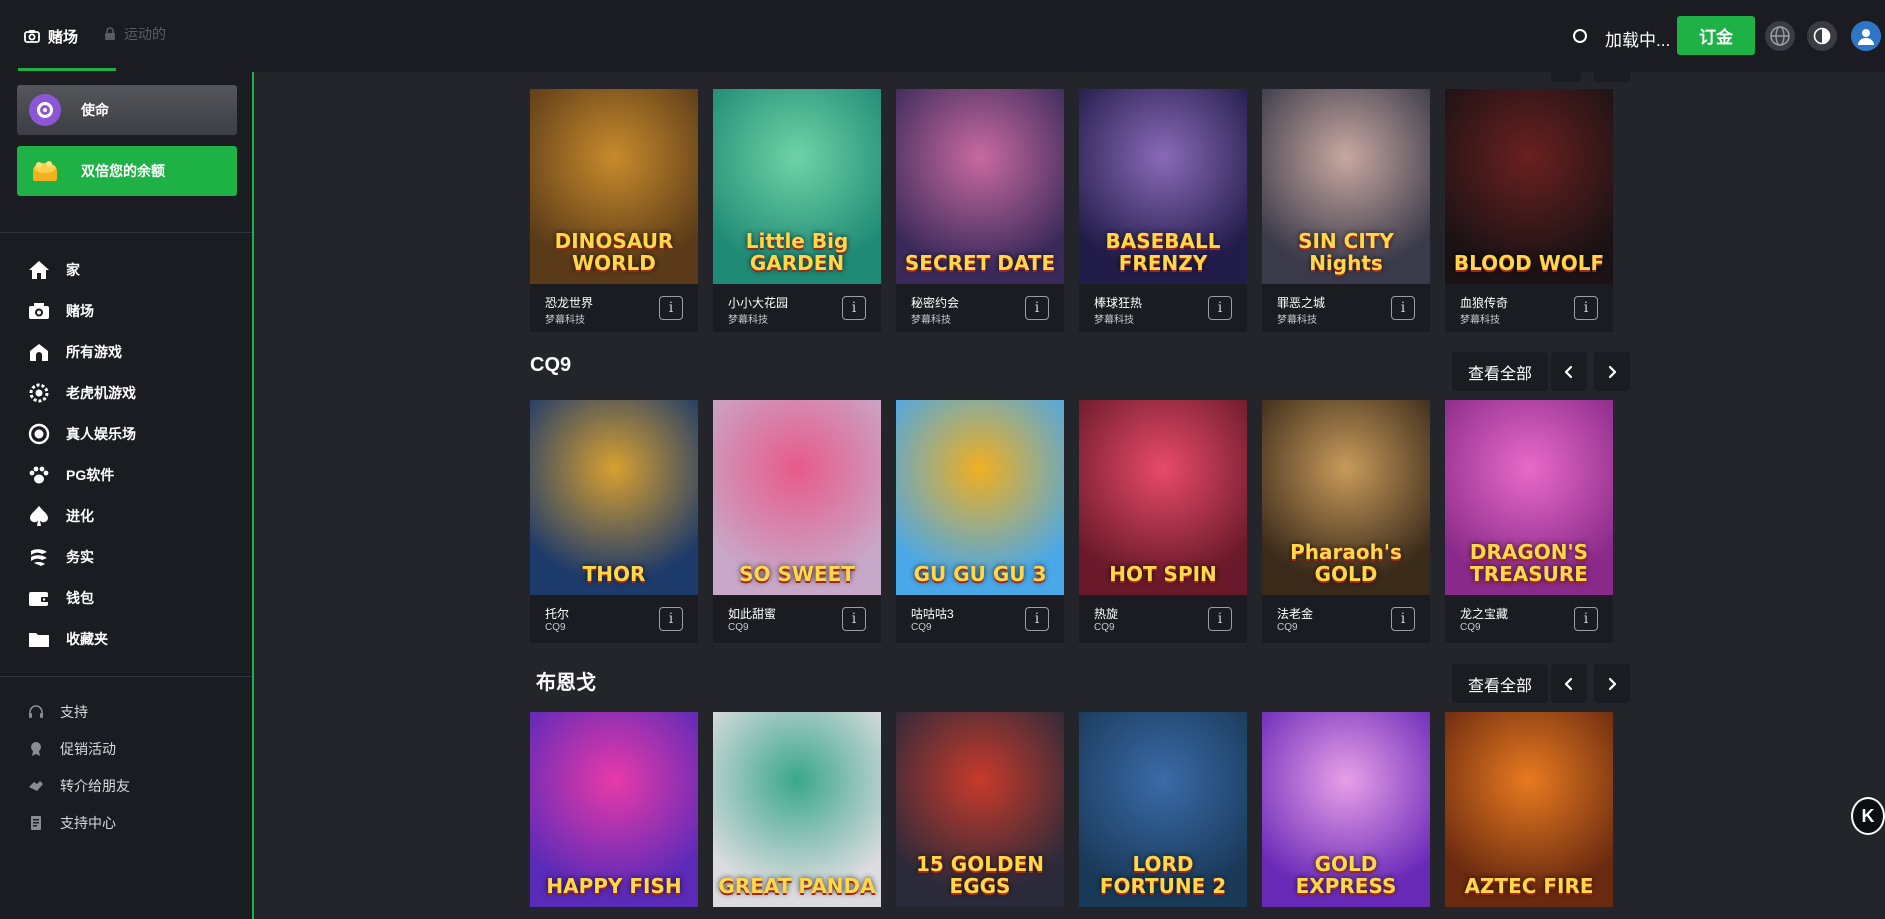 The image size is (1885, 919). I want to click on sidebar-item-pragmatic: 务实, so click(61, 557).